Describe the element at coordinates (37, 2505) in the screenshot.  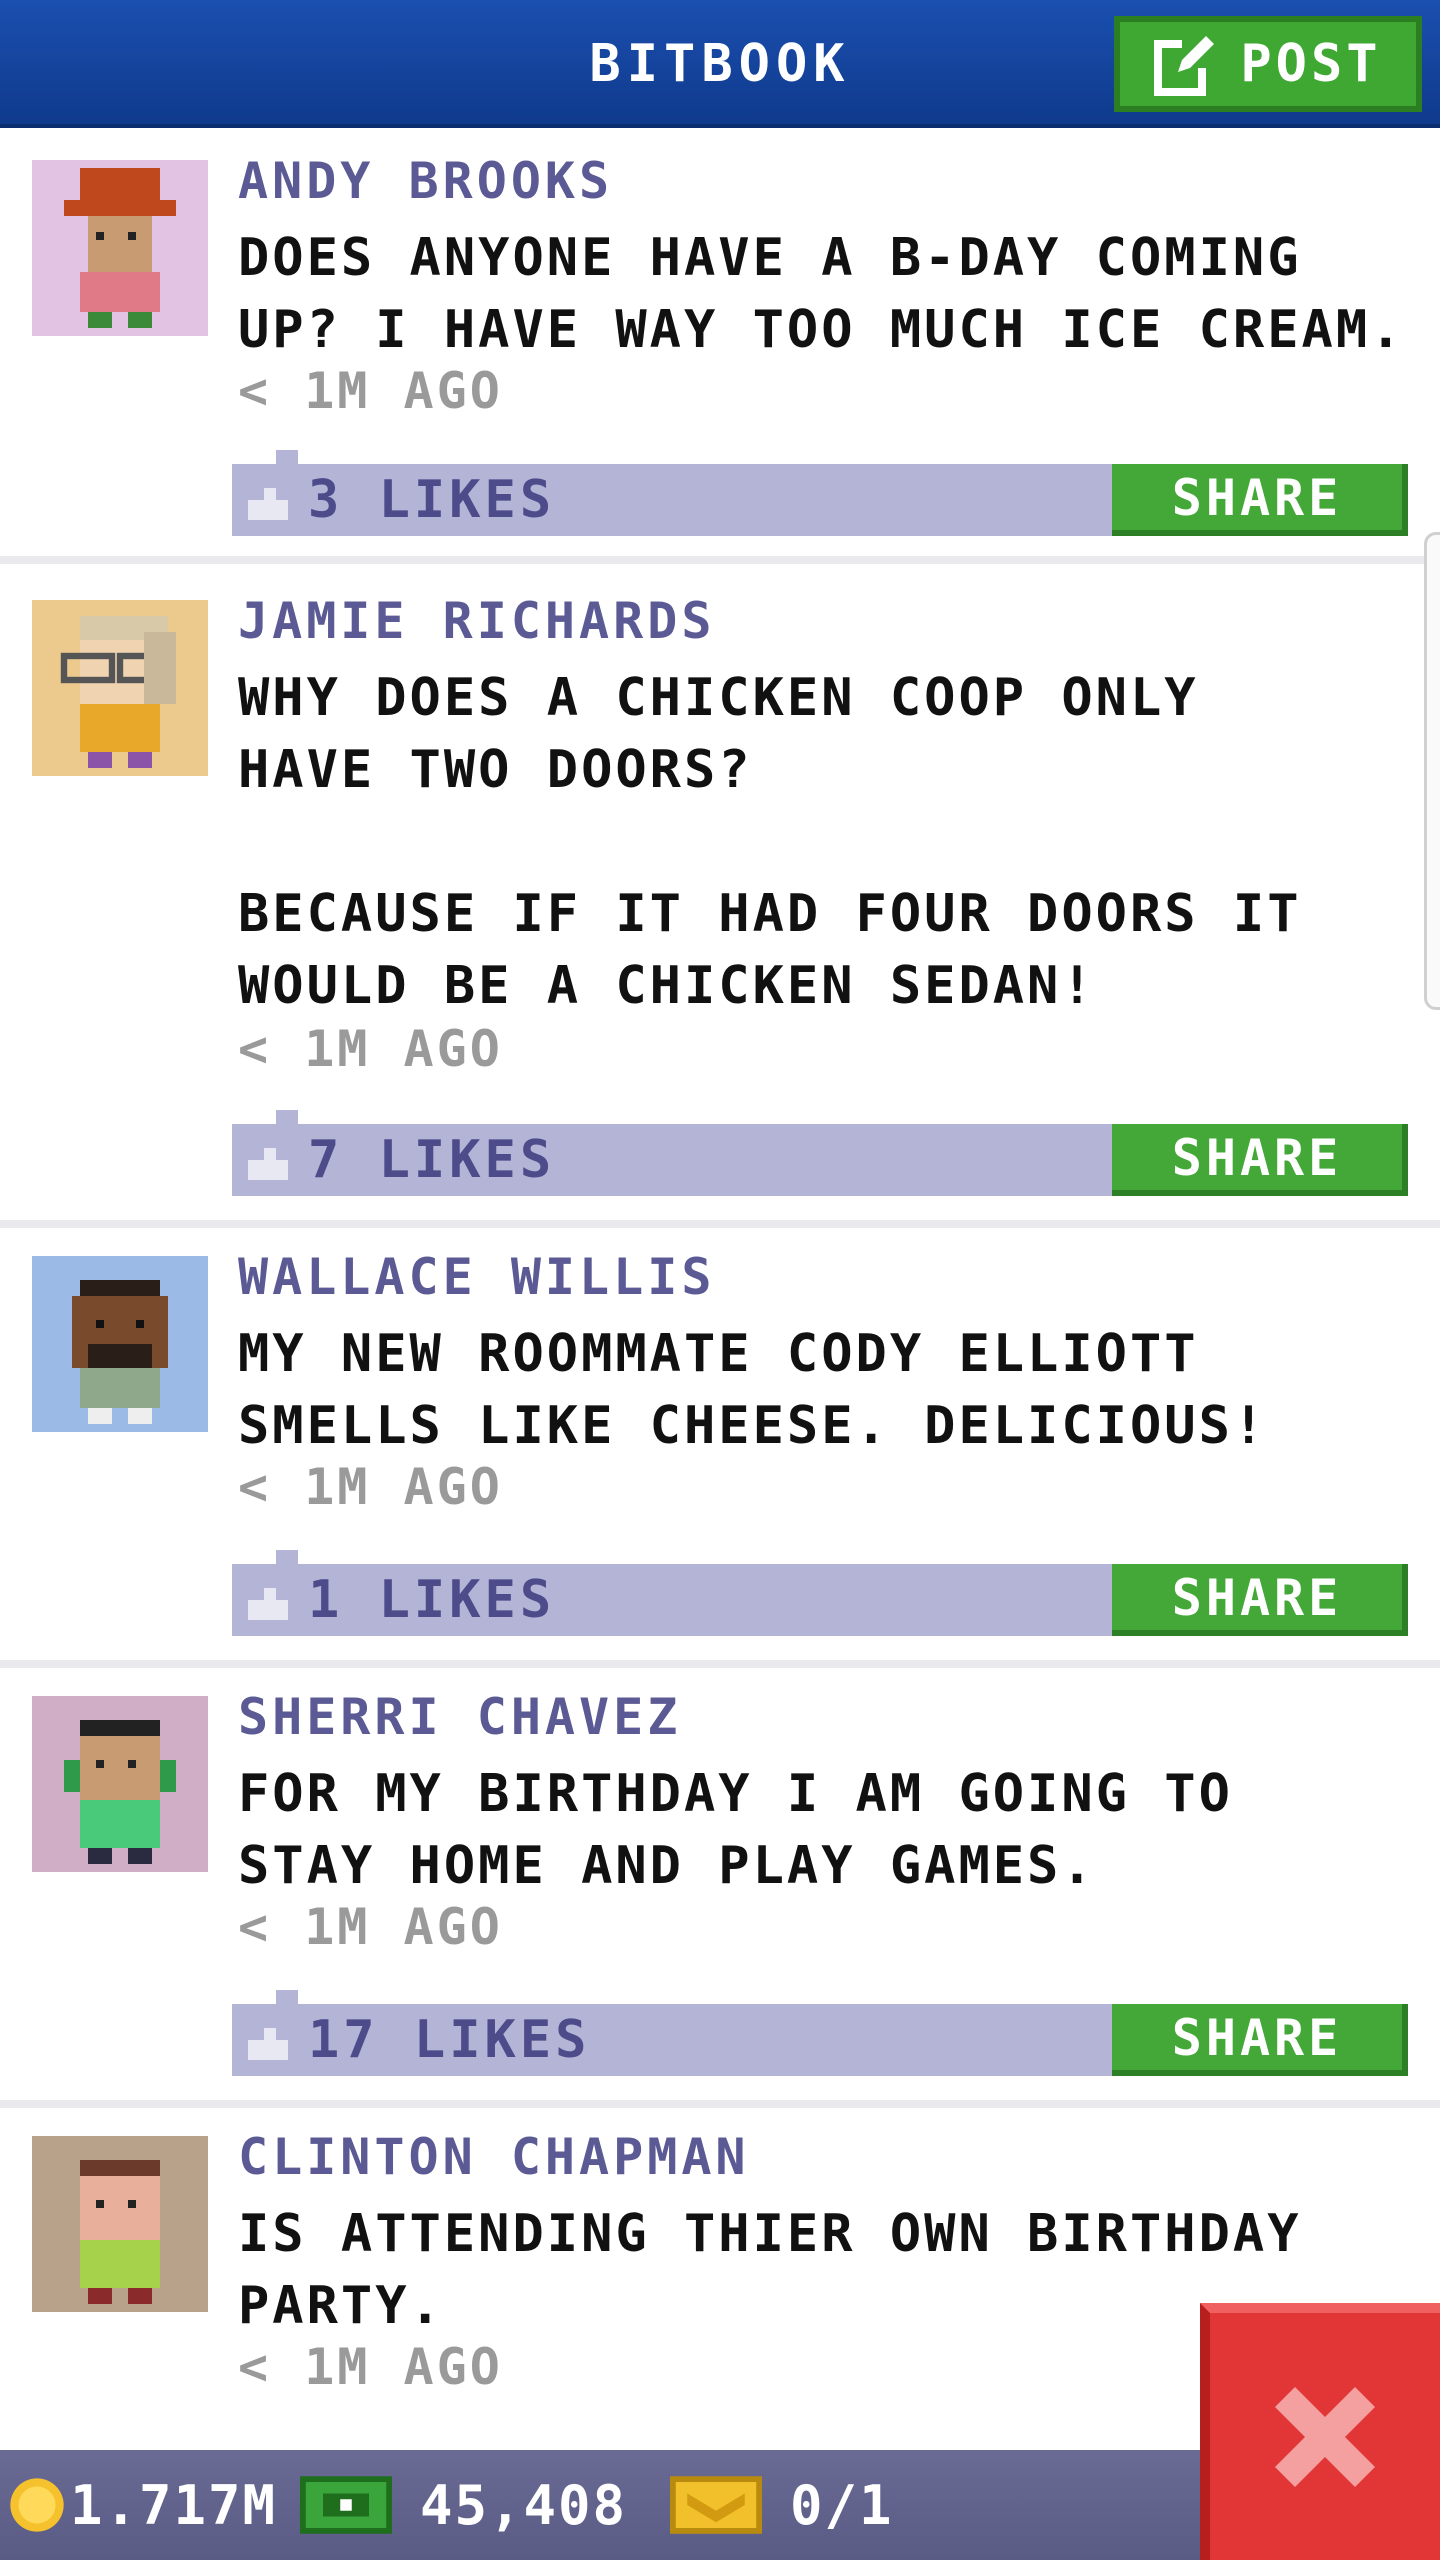
I see `coin-icon` at that location.